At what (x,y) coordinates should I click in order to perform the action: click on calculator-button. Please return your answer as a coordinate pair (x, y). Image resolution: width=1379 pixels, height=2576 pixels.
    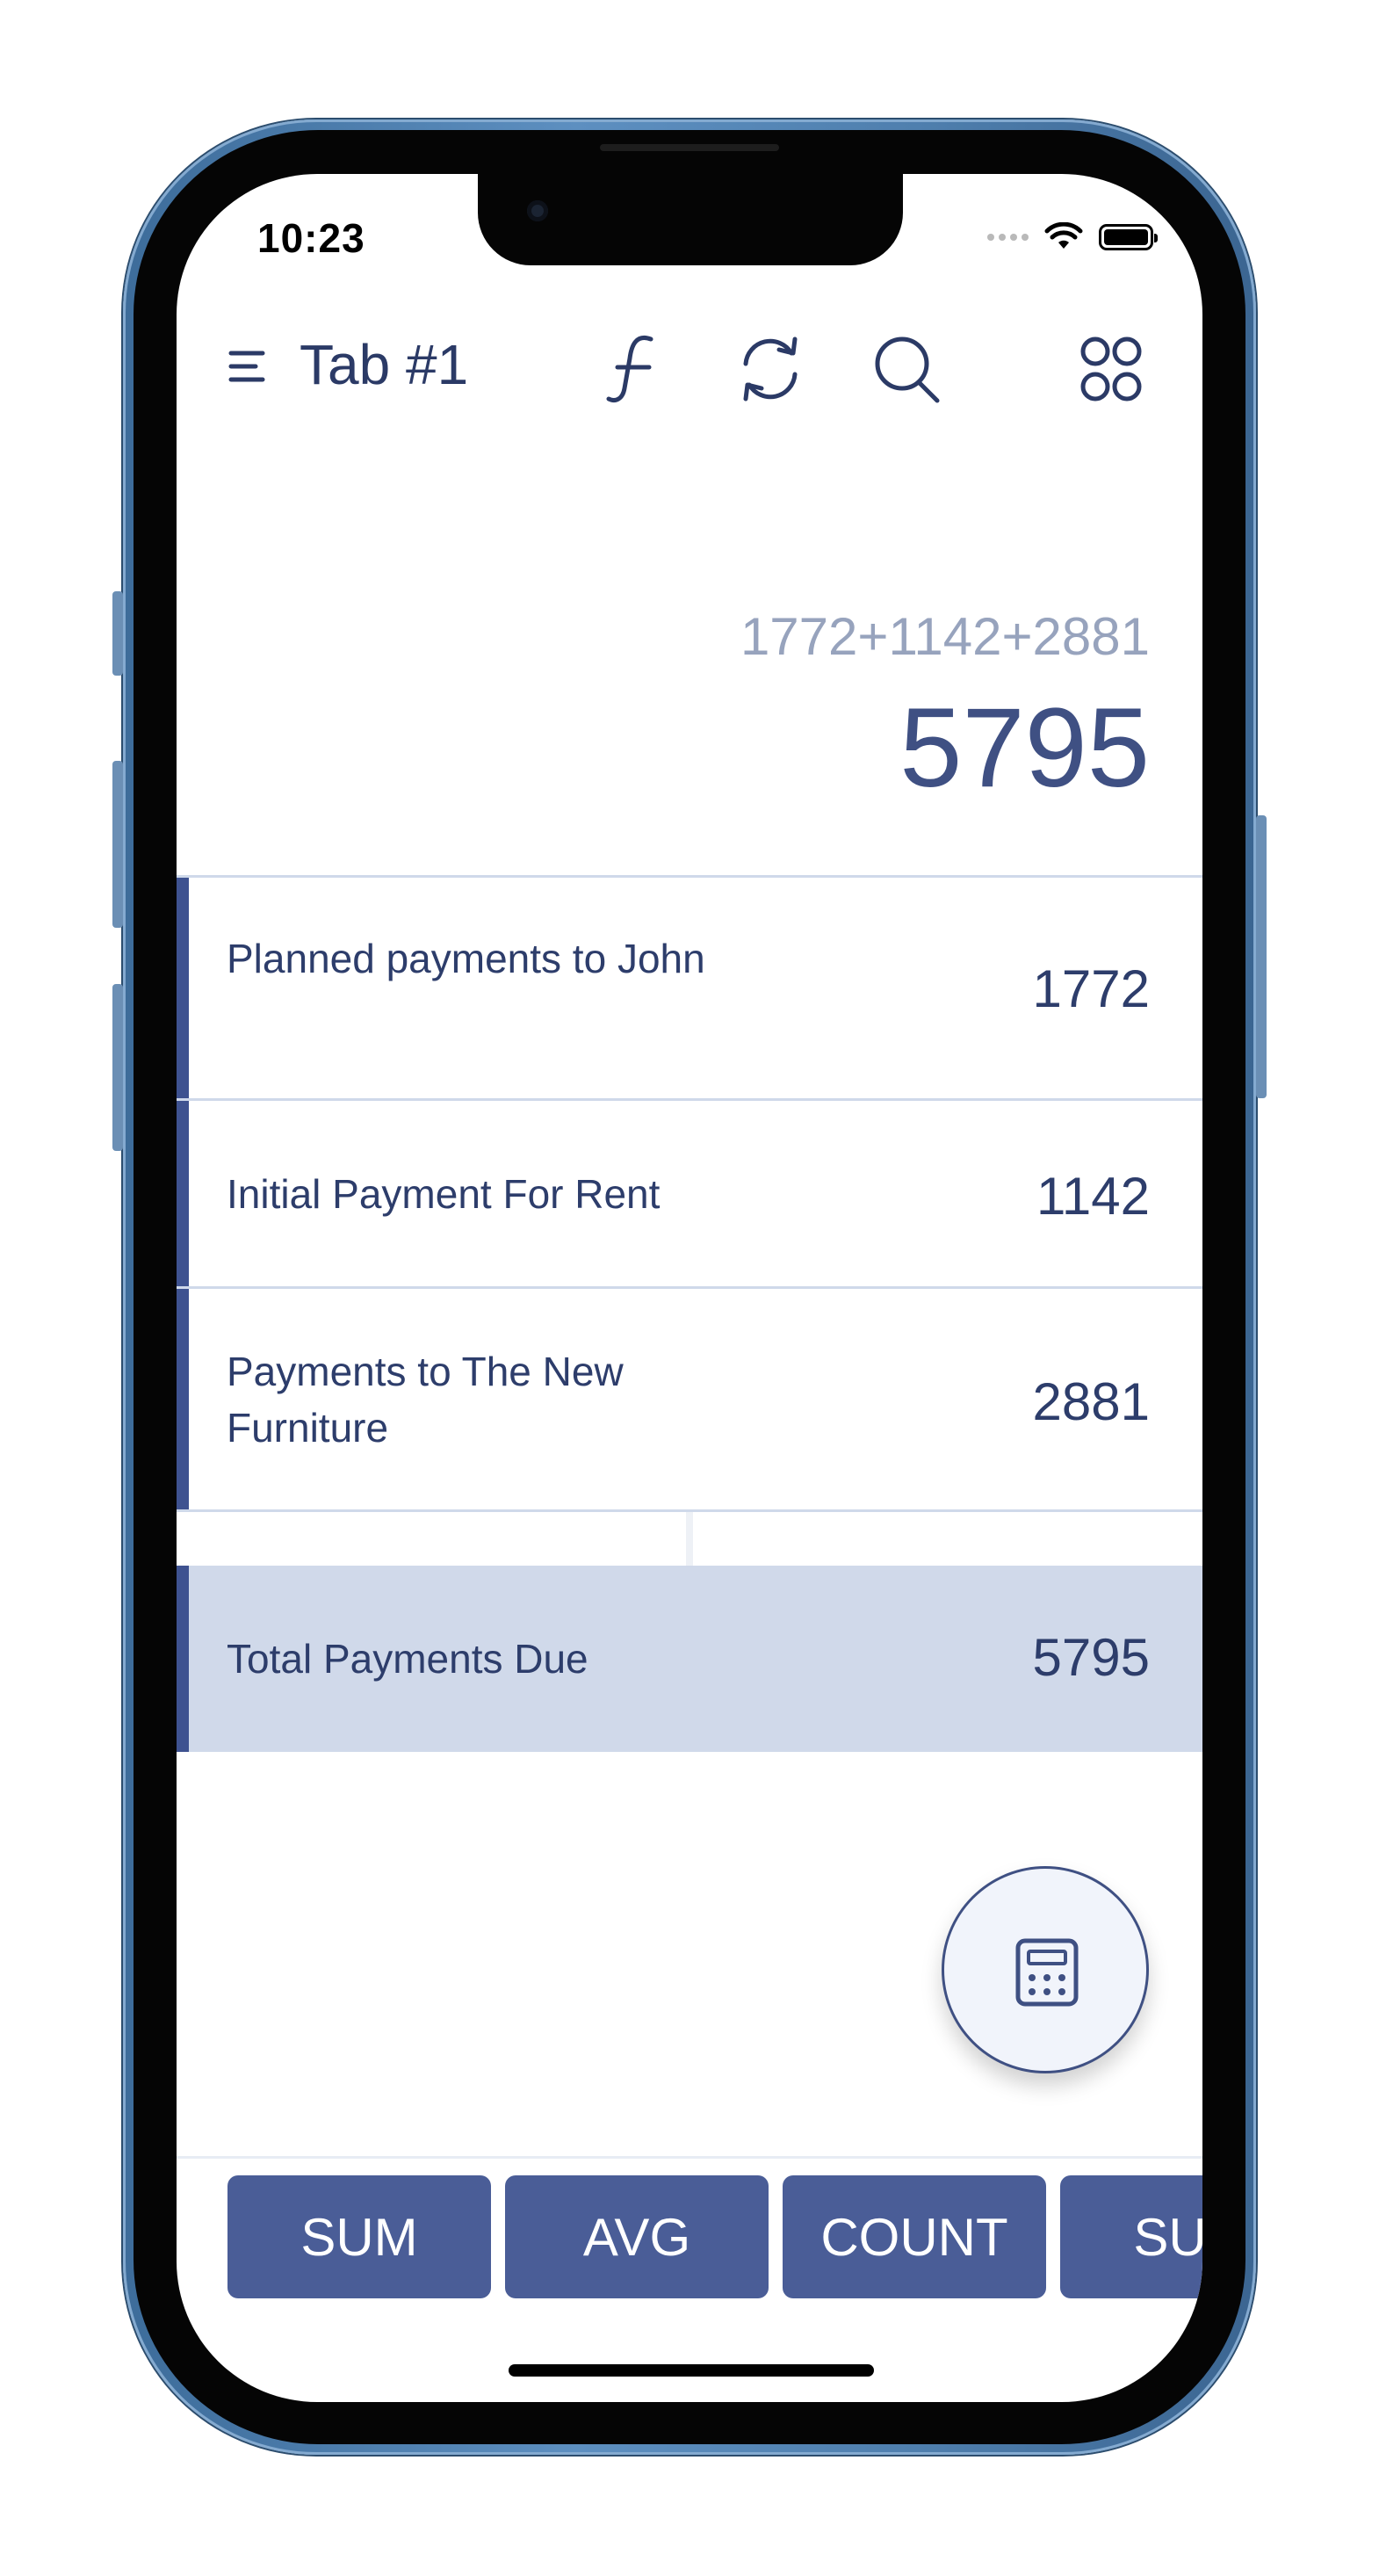
    Looking at the image, I should click on (1045, 1969).